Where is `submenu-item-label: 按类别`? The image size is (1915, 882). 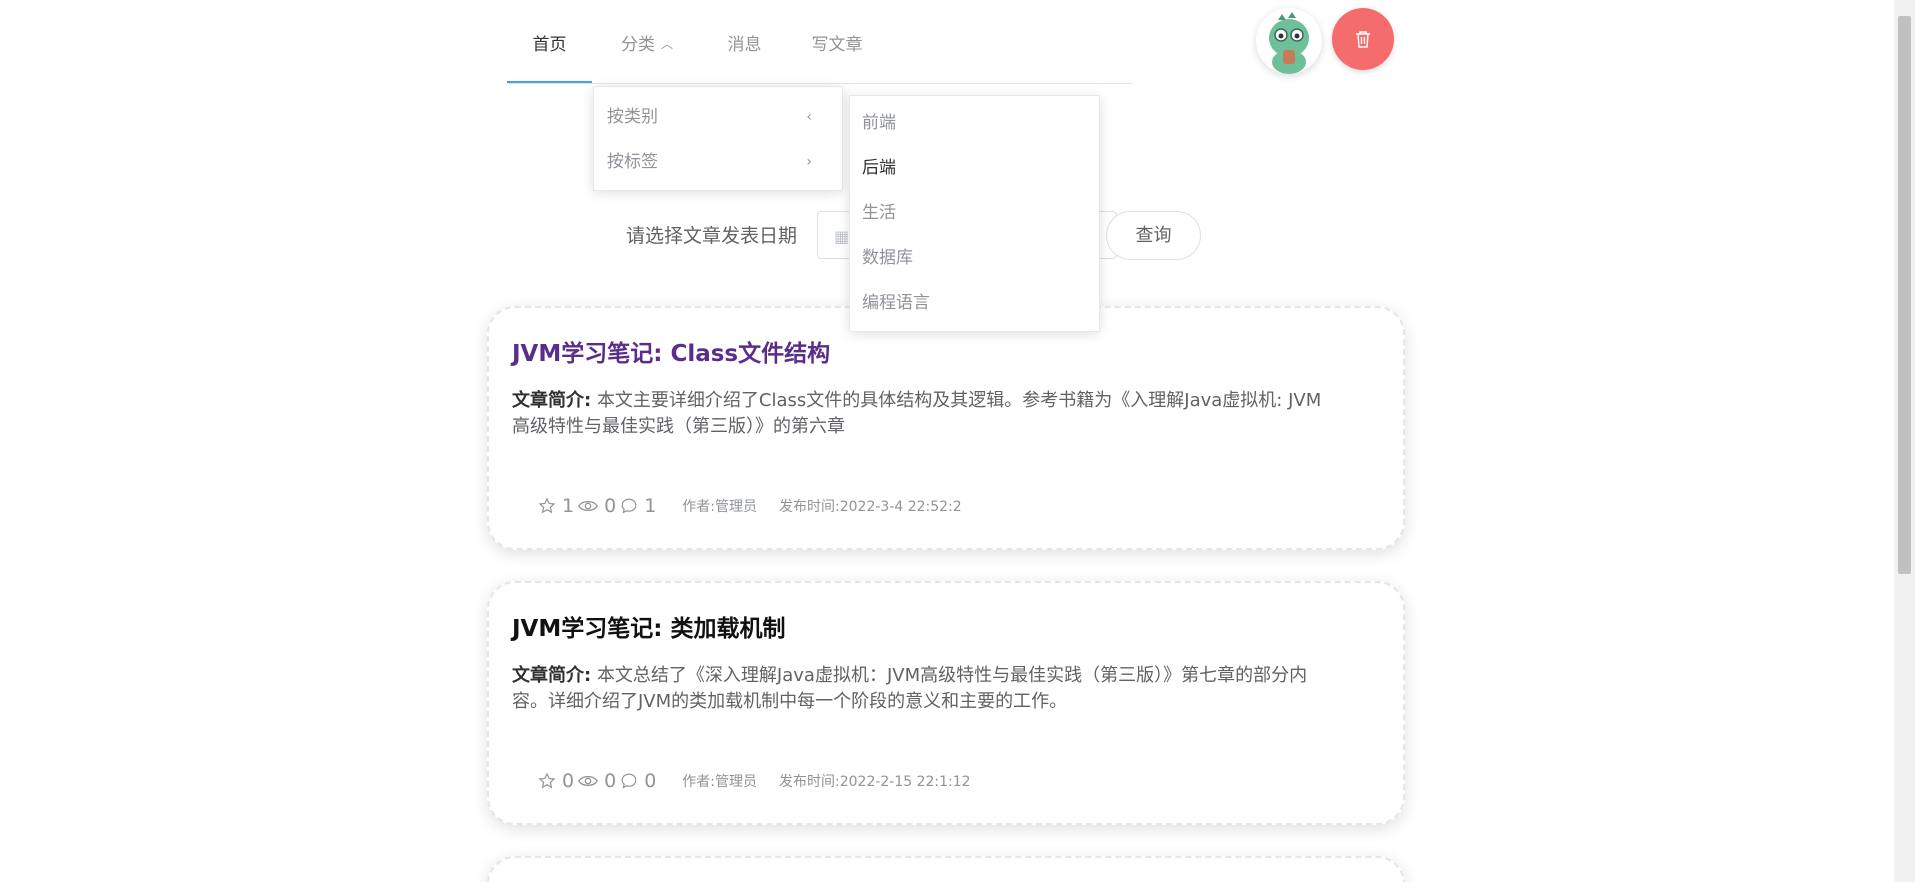
submenu-item-label: 按类别 is located at coordinates (632, 117).